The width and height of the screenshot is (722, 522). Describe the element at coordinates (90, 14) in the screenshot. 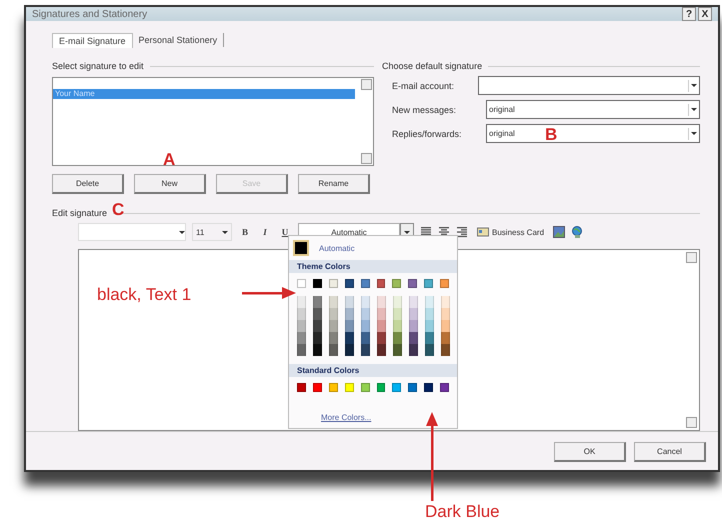

I see `window-title: Signatures and Stationery` at that location.